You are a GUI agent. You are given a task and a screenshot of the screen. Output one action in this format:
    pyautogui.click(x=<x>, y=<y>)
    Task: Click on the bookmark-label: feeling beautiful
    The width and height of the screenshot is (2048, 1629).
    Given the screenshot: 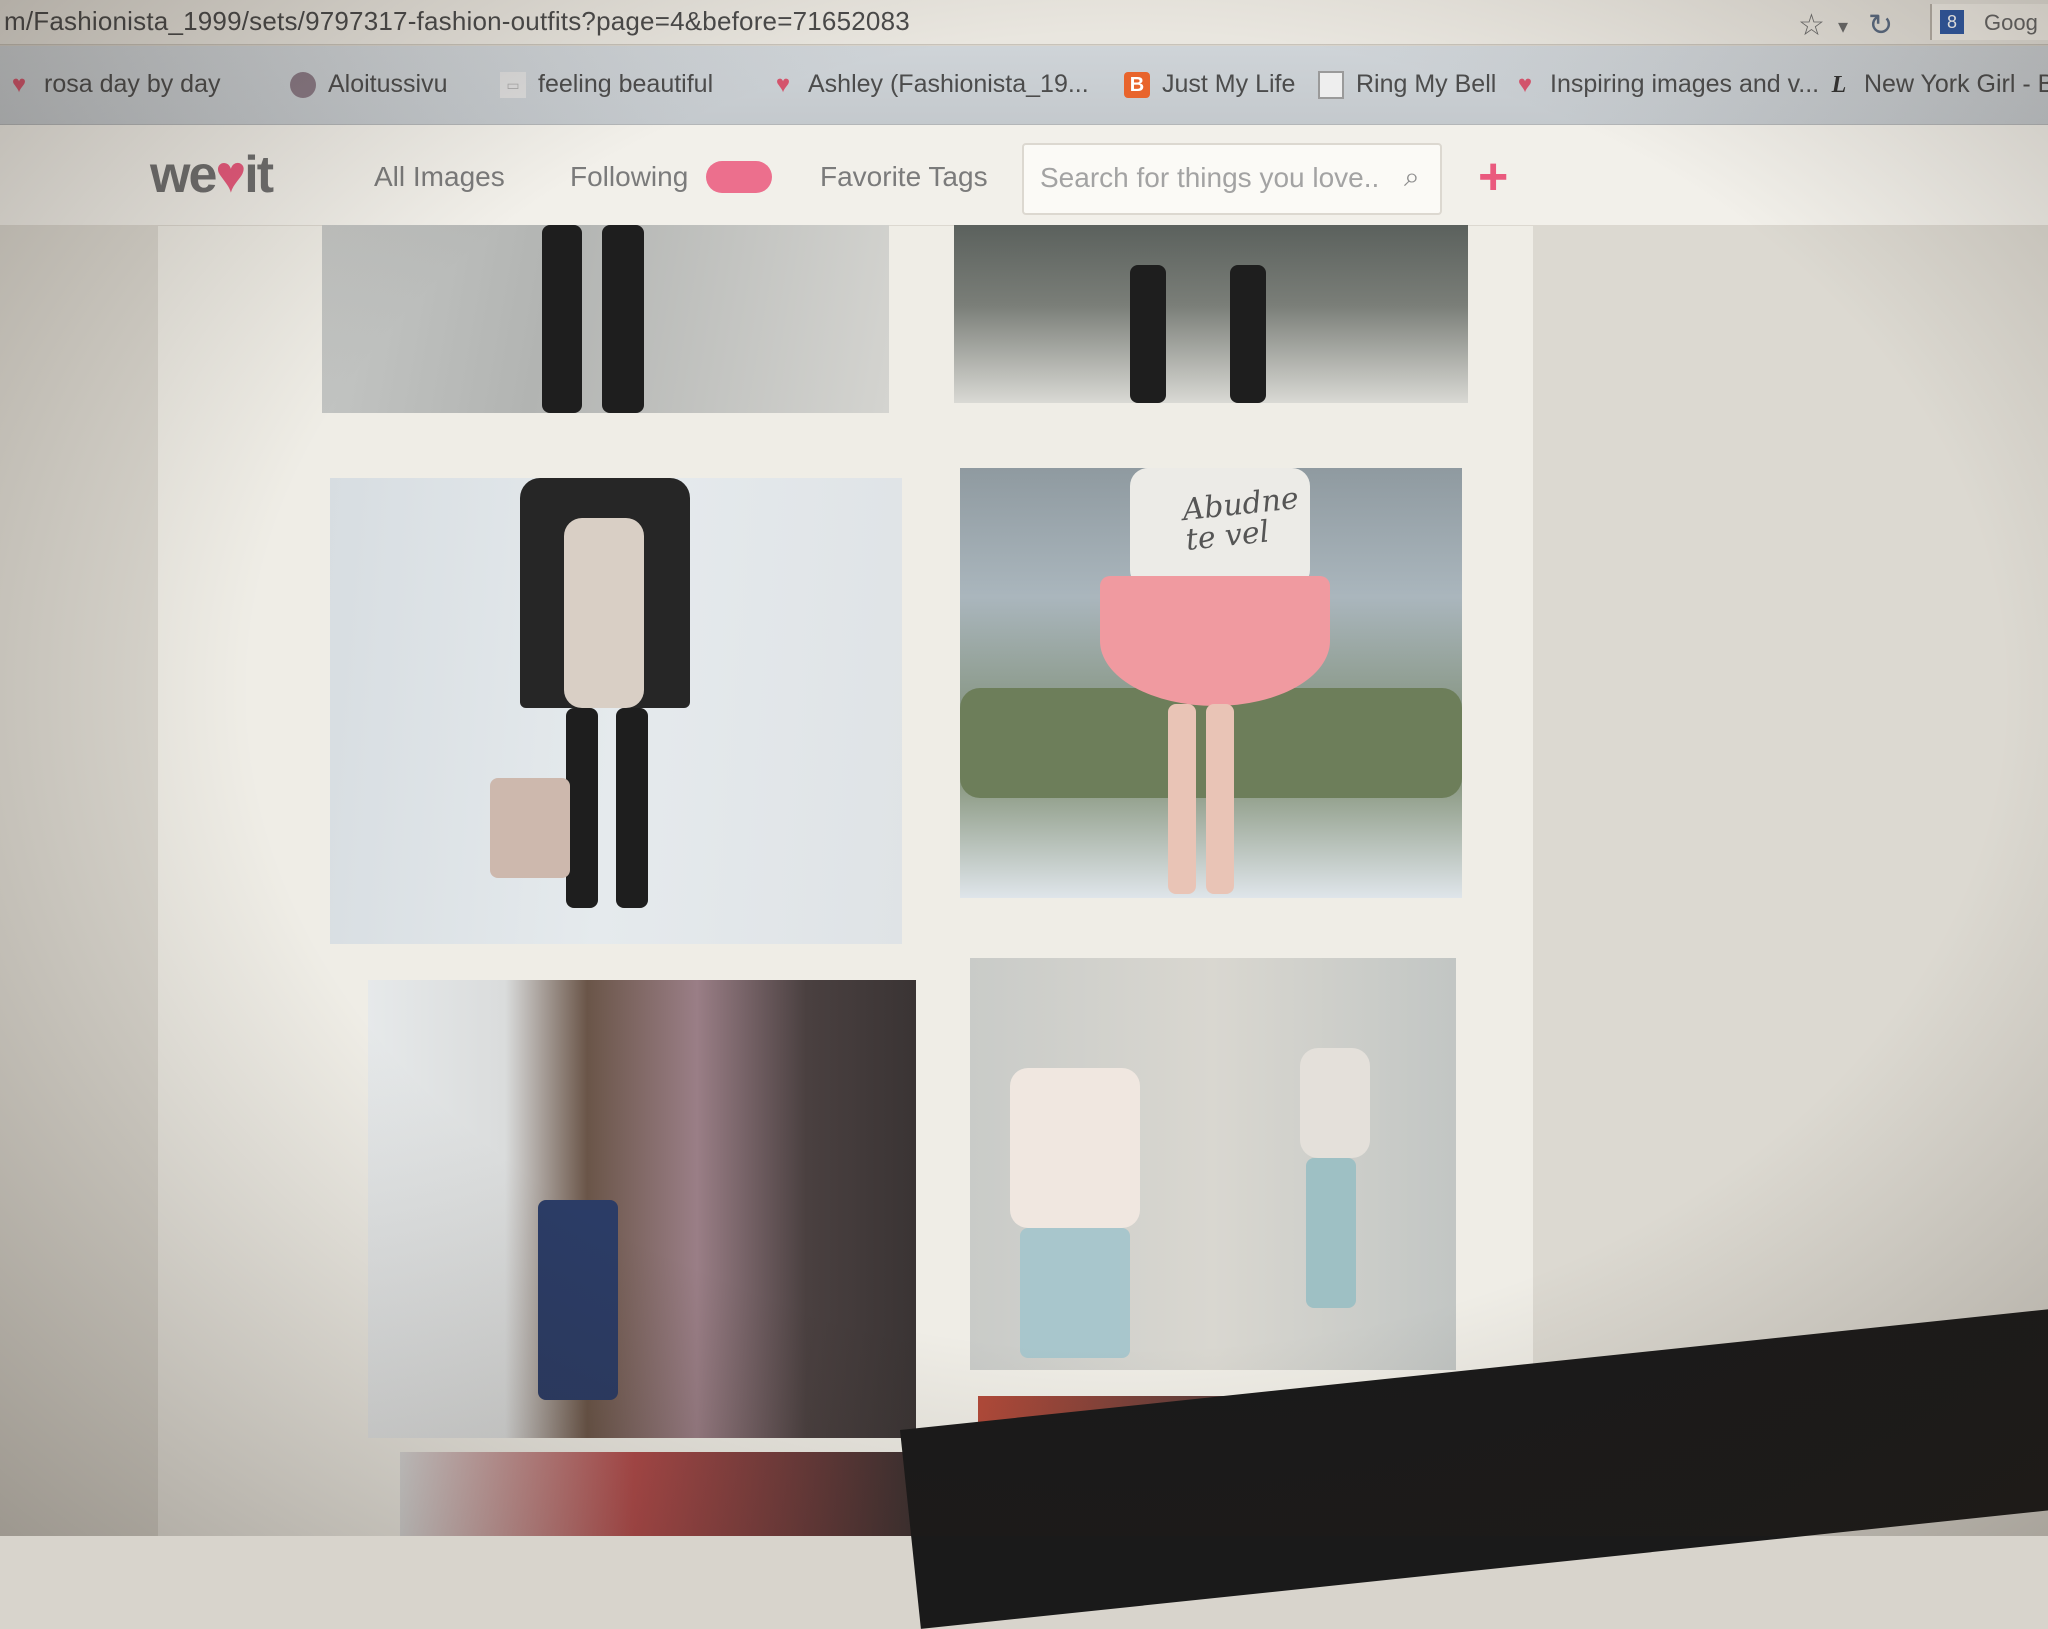 What is the action you would take?
    pyautogui.click(x=626, y=84)
    